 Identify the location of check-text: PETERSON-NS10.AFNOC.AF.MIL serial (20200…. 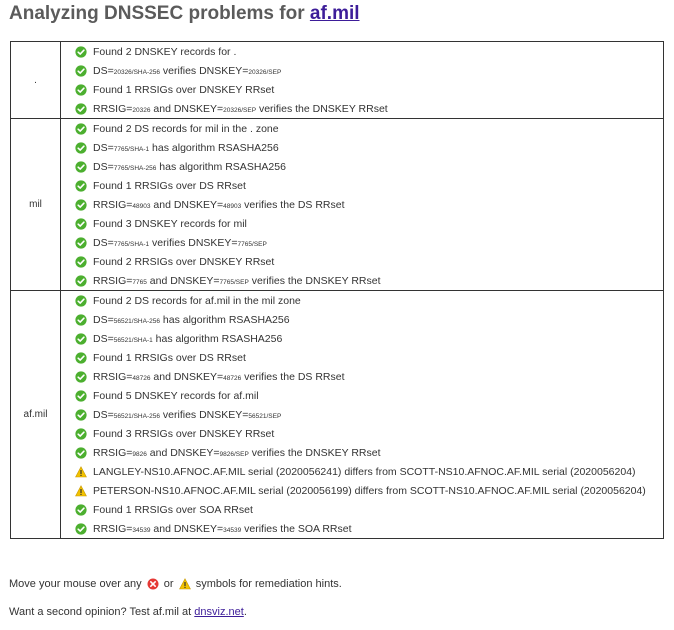
(369, 491).